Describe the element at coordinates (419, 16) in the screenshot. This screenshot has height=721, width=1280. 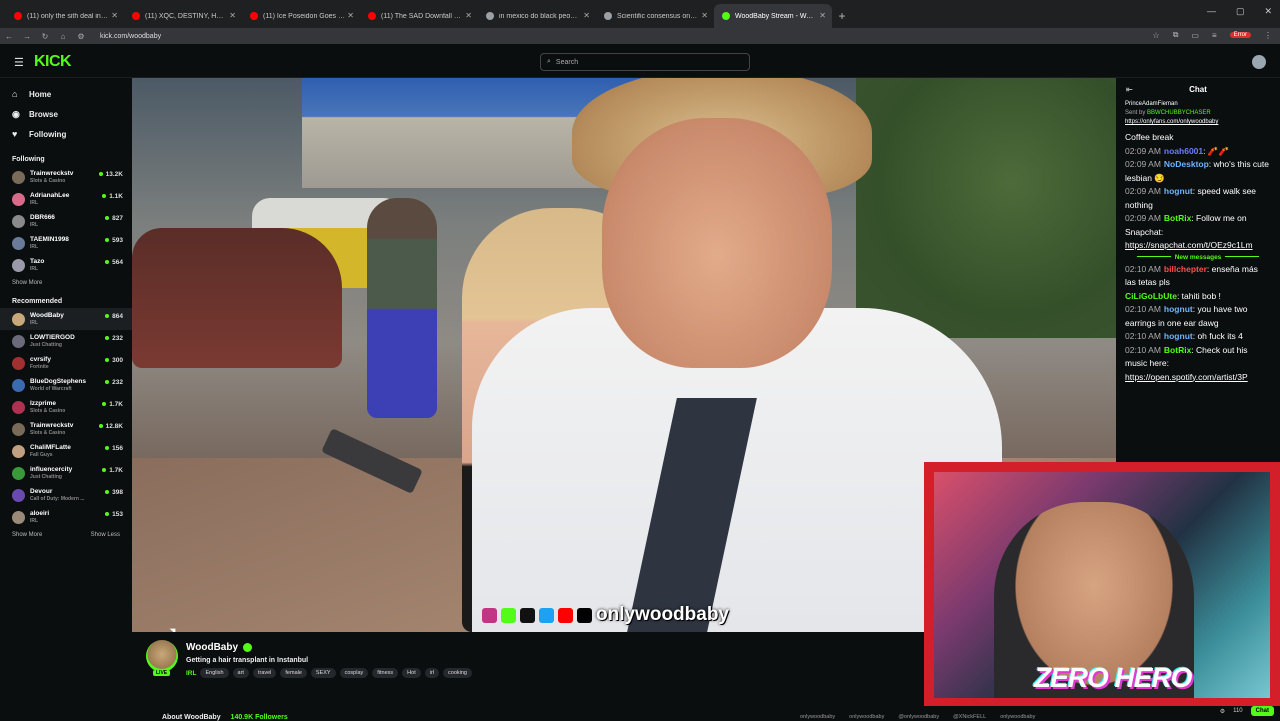
I see `browser-tab: (11) The SAD Downfall of Justin✕` at that location.